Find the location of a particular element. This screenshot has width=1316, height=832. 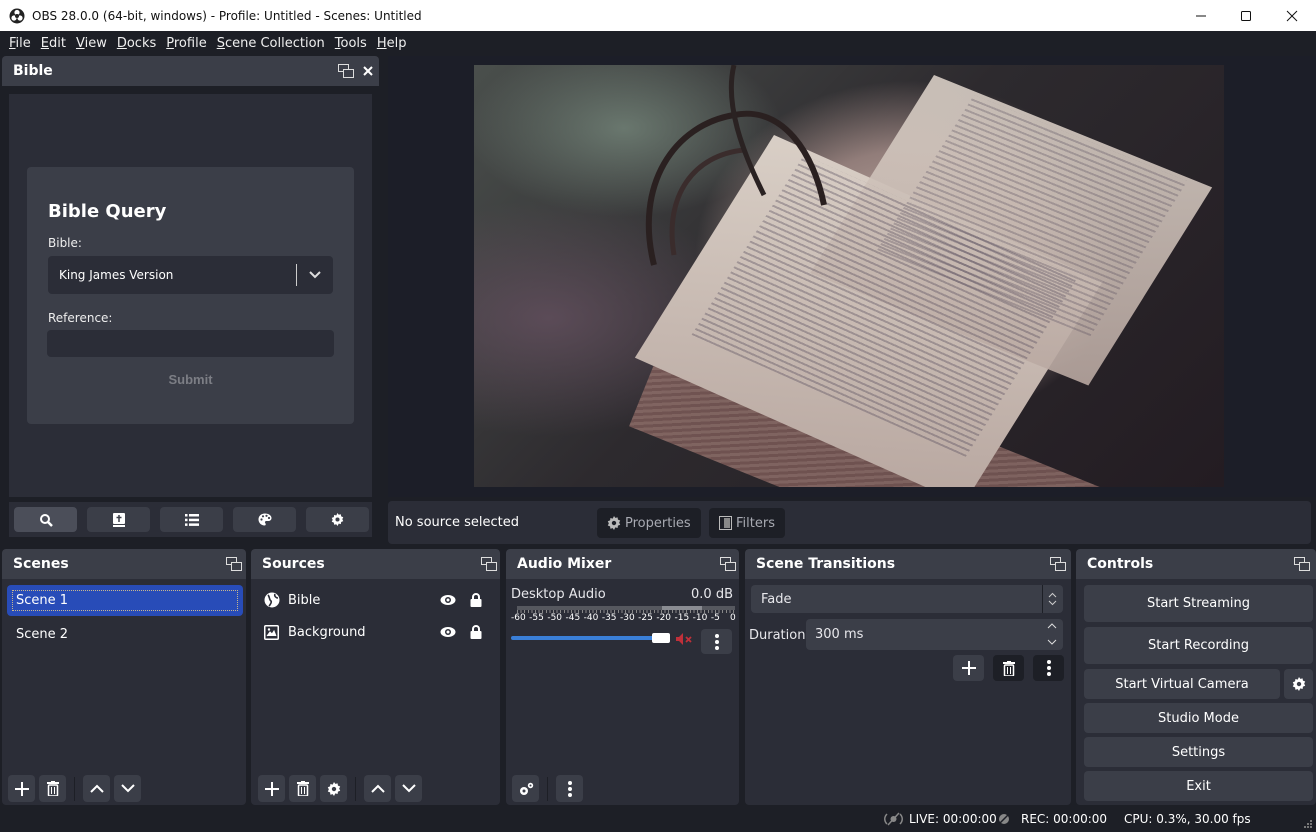

theme-tab-button is located at coordinates (264, 519).